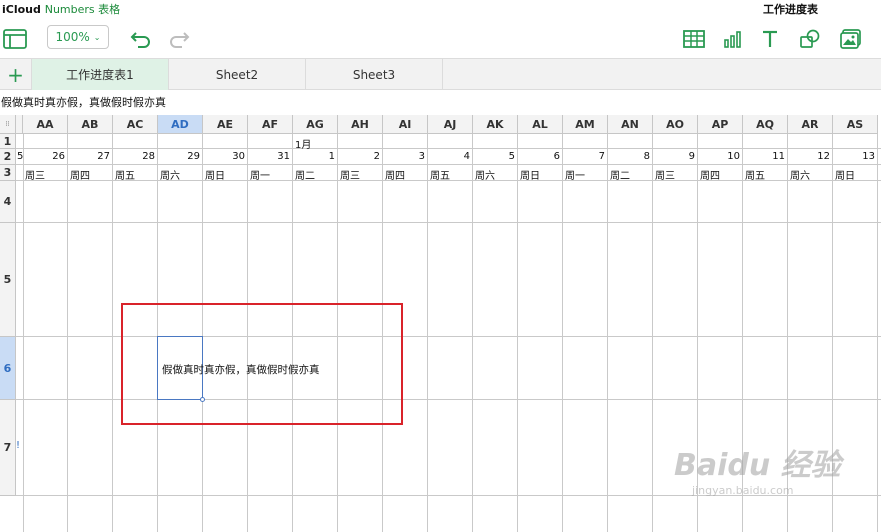 This screenshot has height=532, width=881. I want to click on column-header-af: AF, so click(270, 124).